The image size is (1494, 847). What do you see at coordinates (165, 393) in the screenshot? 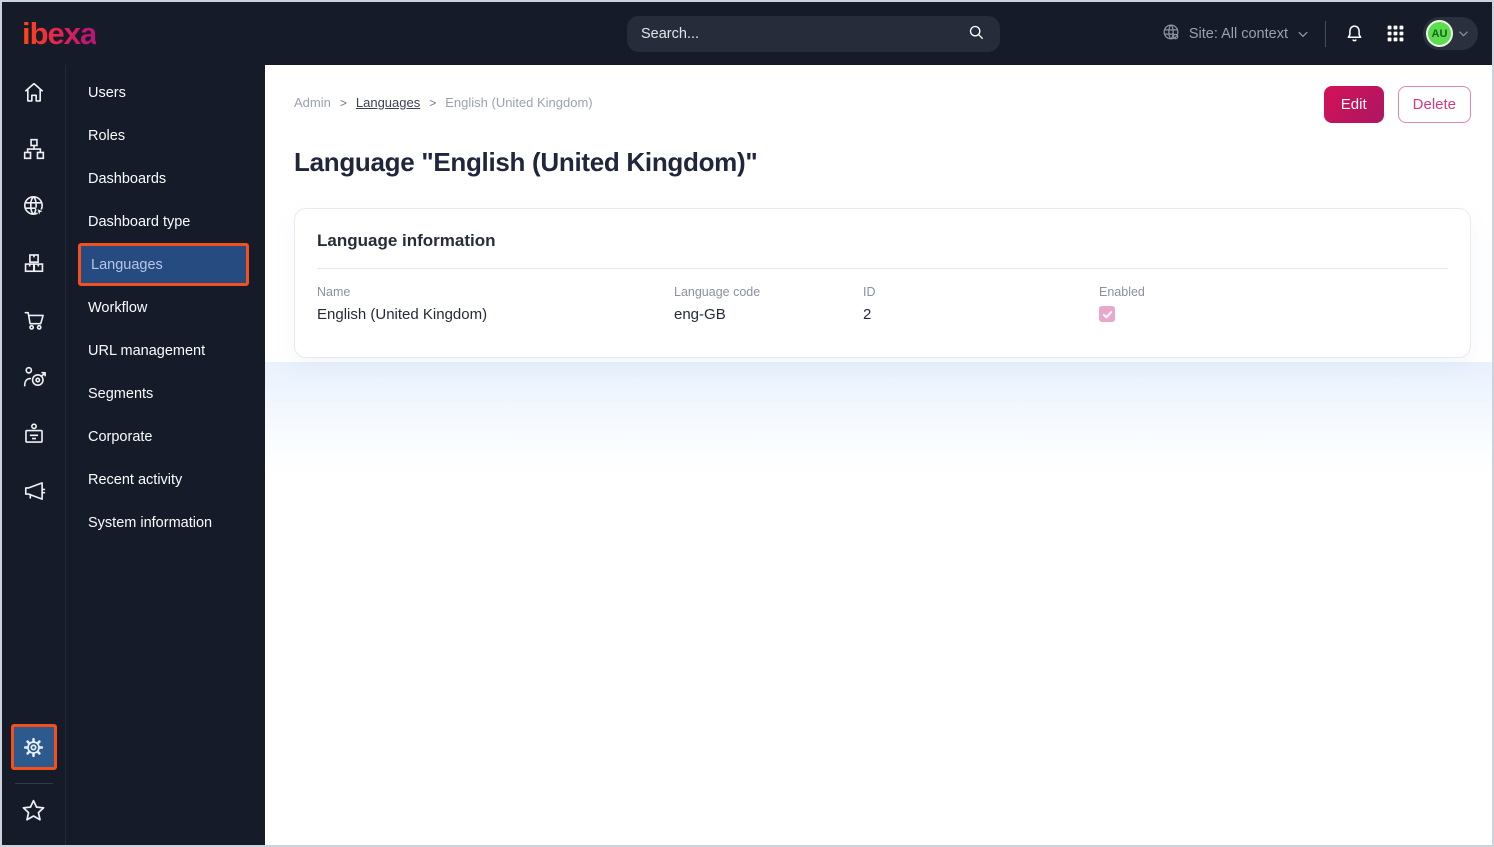
I see `sidebar-item-segments: Segments` at bounding box center [165, 393].